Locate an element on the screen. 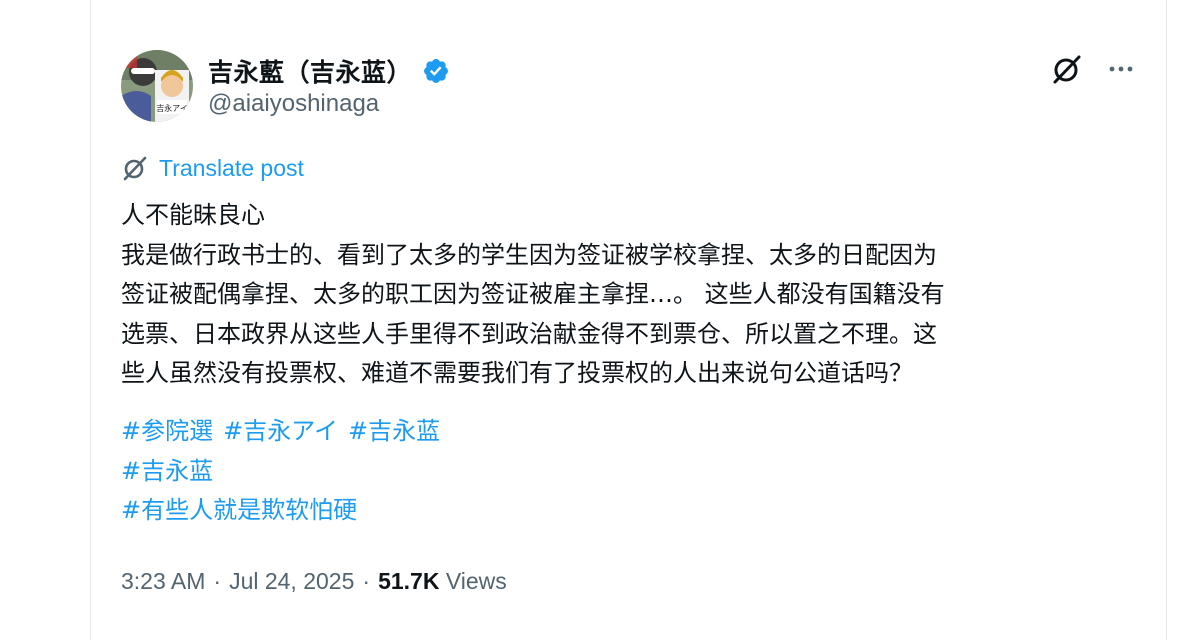 This screenshot has width=1200, height=640. author-display-name: 吉永藍（吉永蓝） is located at coordinates (310, 71).